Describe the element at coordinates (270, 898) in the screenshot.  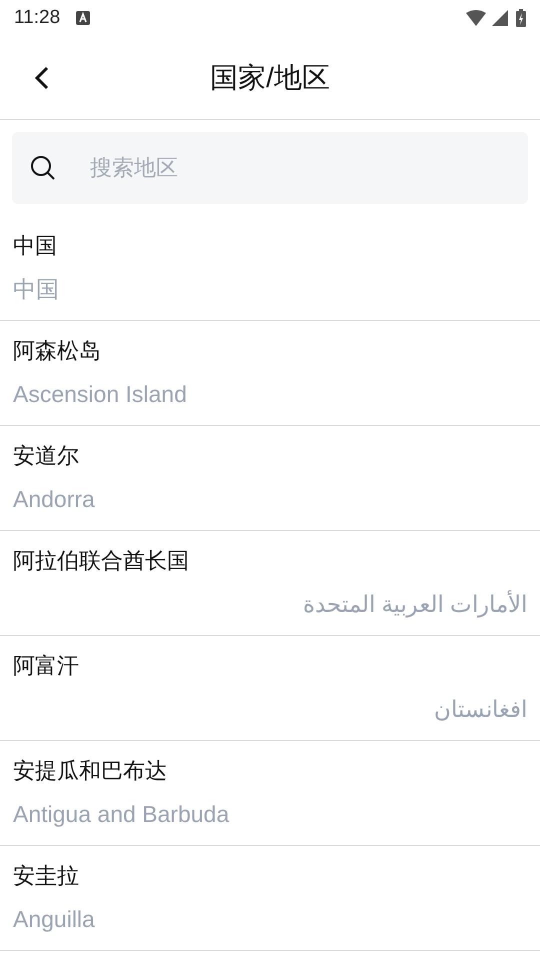
I see `region-row: 安圭拉 Anguilla` at that location.